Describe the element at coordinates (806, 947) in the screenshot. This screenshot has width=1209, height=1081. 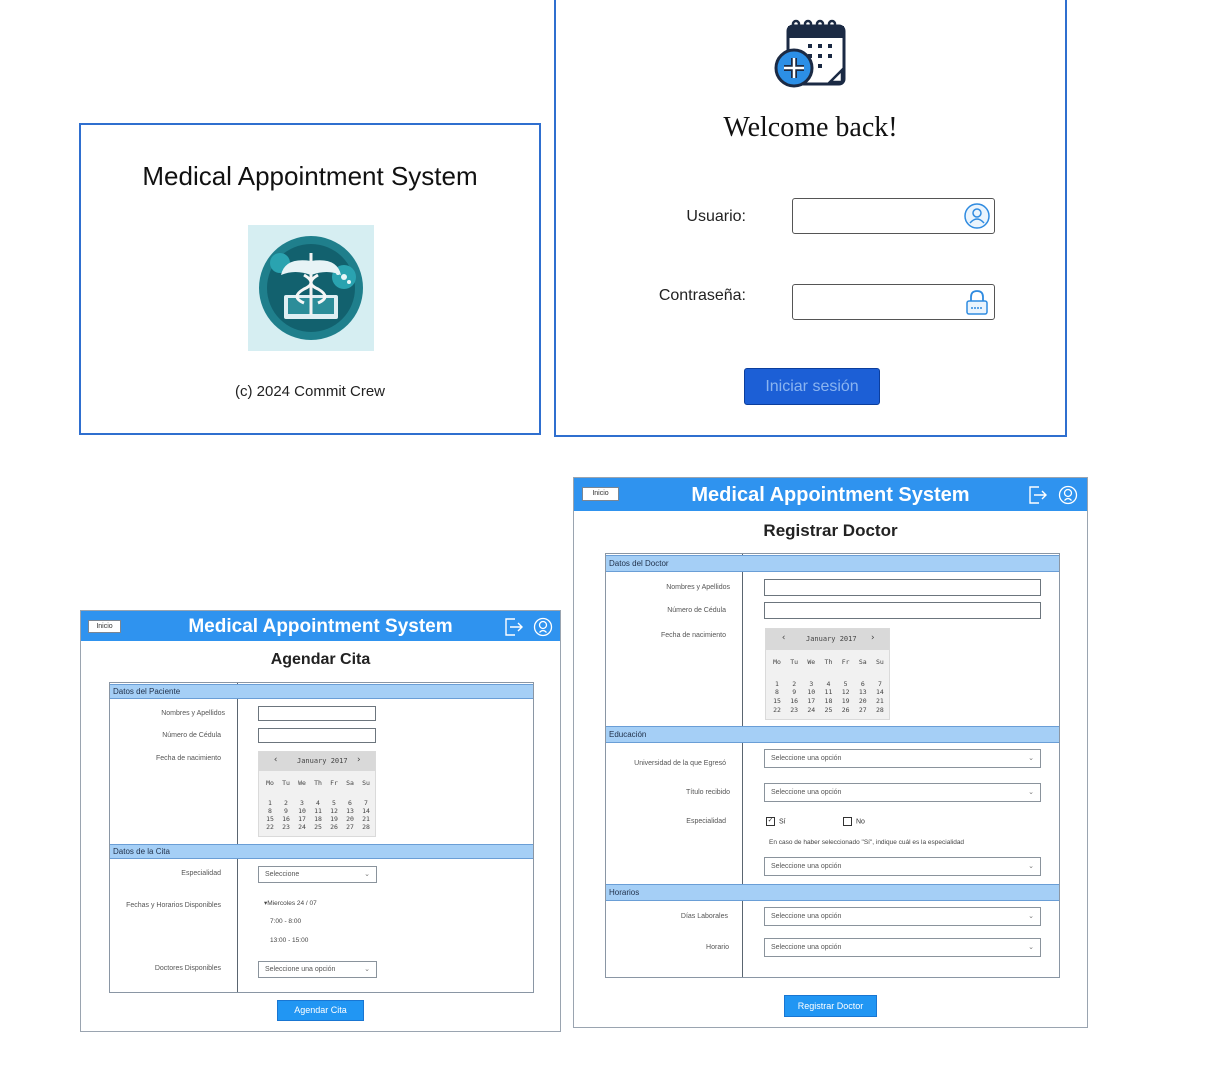
I see `schedule-select-value: Seleccione una opción` at that location.